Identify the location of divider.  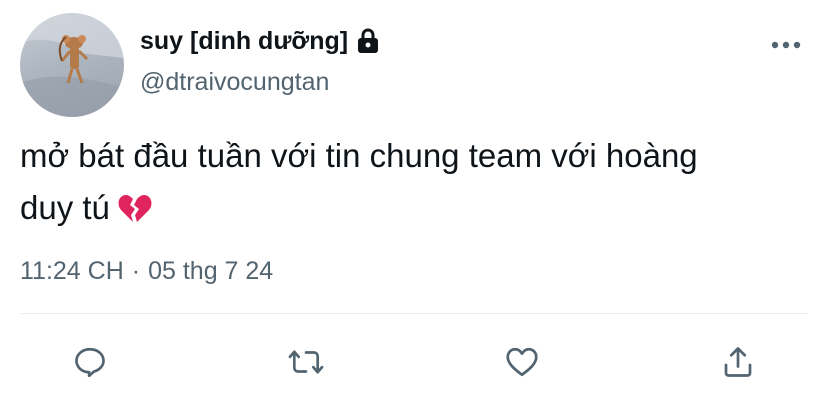
(414, 313).